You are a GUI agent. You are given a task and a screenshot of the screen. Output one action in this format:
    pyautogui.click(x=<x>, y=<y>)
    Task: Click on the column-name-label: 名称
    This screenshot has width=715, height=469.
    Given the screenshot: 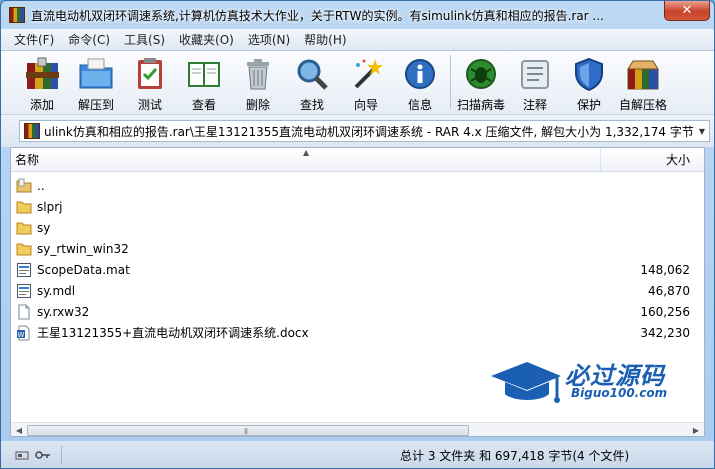 What is the action you would take?
    pyautogui.click(x=27, y=160)
    